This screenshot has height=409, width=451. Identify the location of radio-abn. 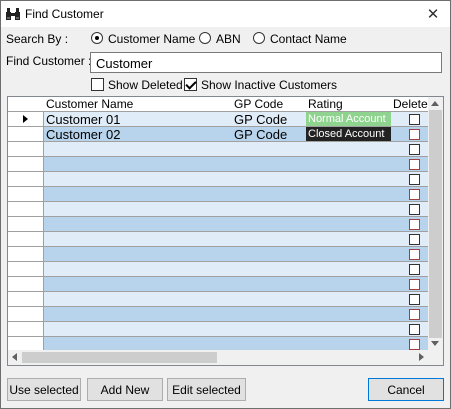
(205, 38).